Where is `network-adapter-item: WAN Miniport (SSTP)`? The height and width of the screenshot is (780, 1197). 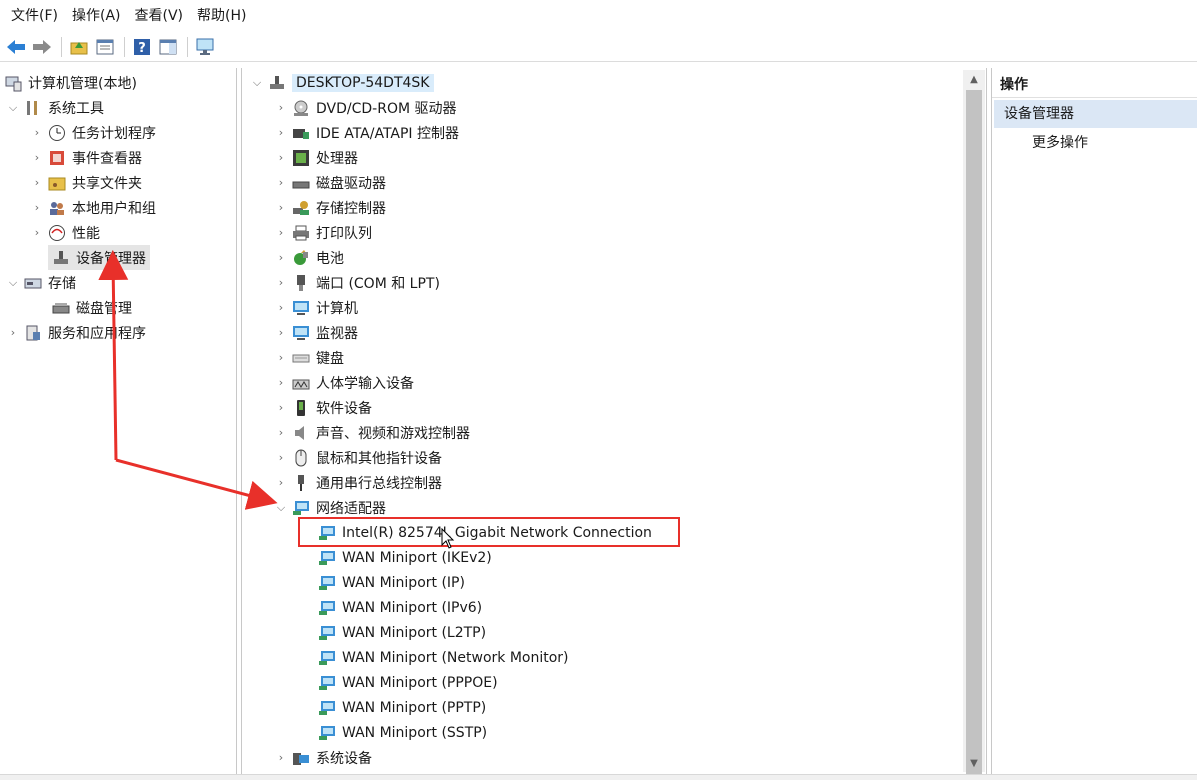 network-adapter-item: WAN Miniport (SSTP) is located at coordinates (402, 732).